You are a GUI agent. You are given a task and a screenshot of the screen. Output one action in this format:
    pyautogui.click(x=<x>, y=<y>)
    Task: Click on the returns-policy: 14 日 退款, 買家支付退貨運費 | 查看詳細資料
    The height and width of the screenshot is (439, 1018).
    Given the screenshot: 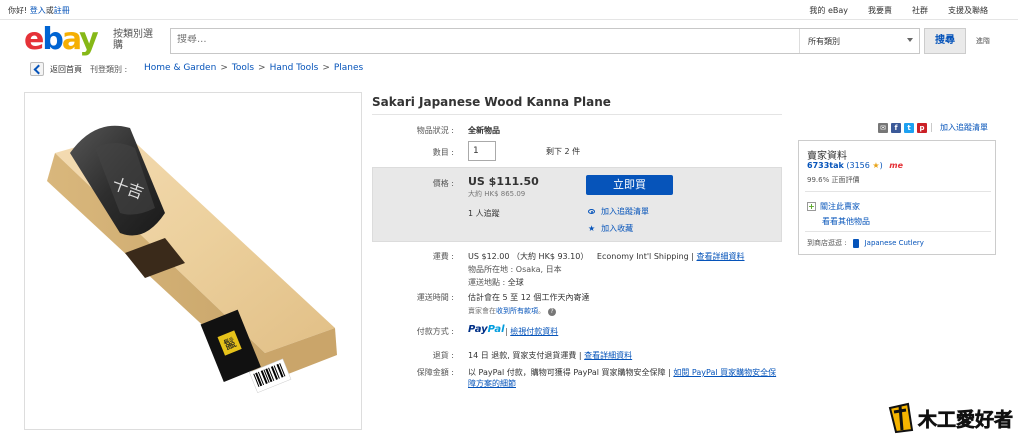 What is the action you would take?
    pyautogui.click(x=550, y=355)
    